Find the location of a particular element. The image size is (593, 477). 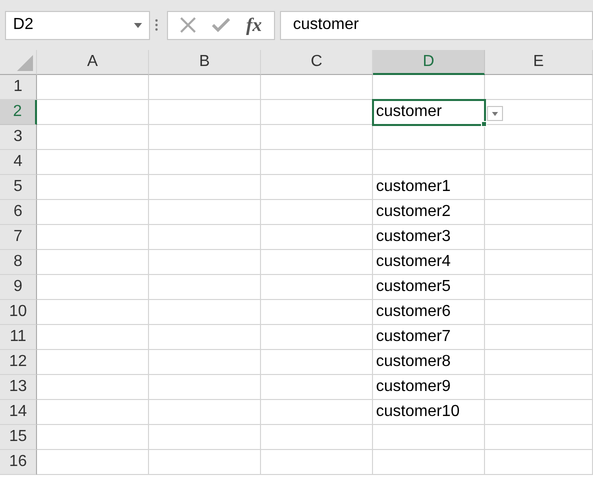

row-header: 15 is located at coordinates (18, 437).